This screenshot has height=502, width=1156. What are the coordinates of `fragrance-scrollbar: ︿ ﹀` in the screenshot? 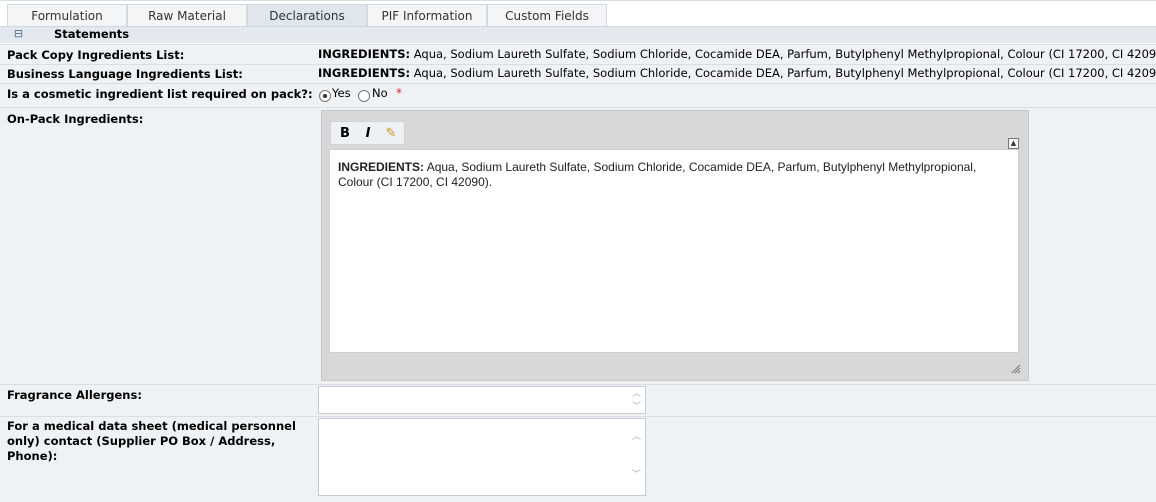 It's located at (636, 400).